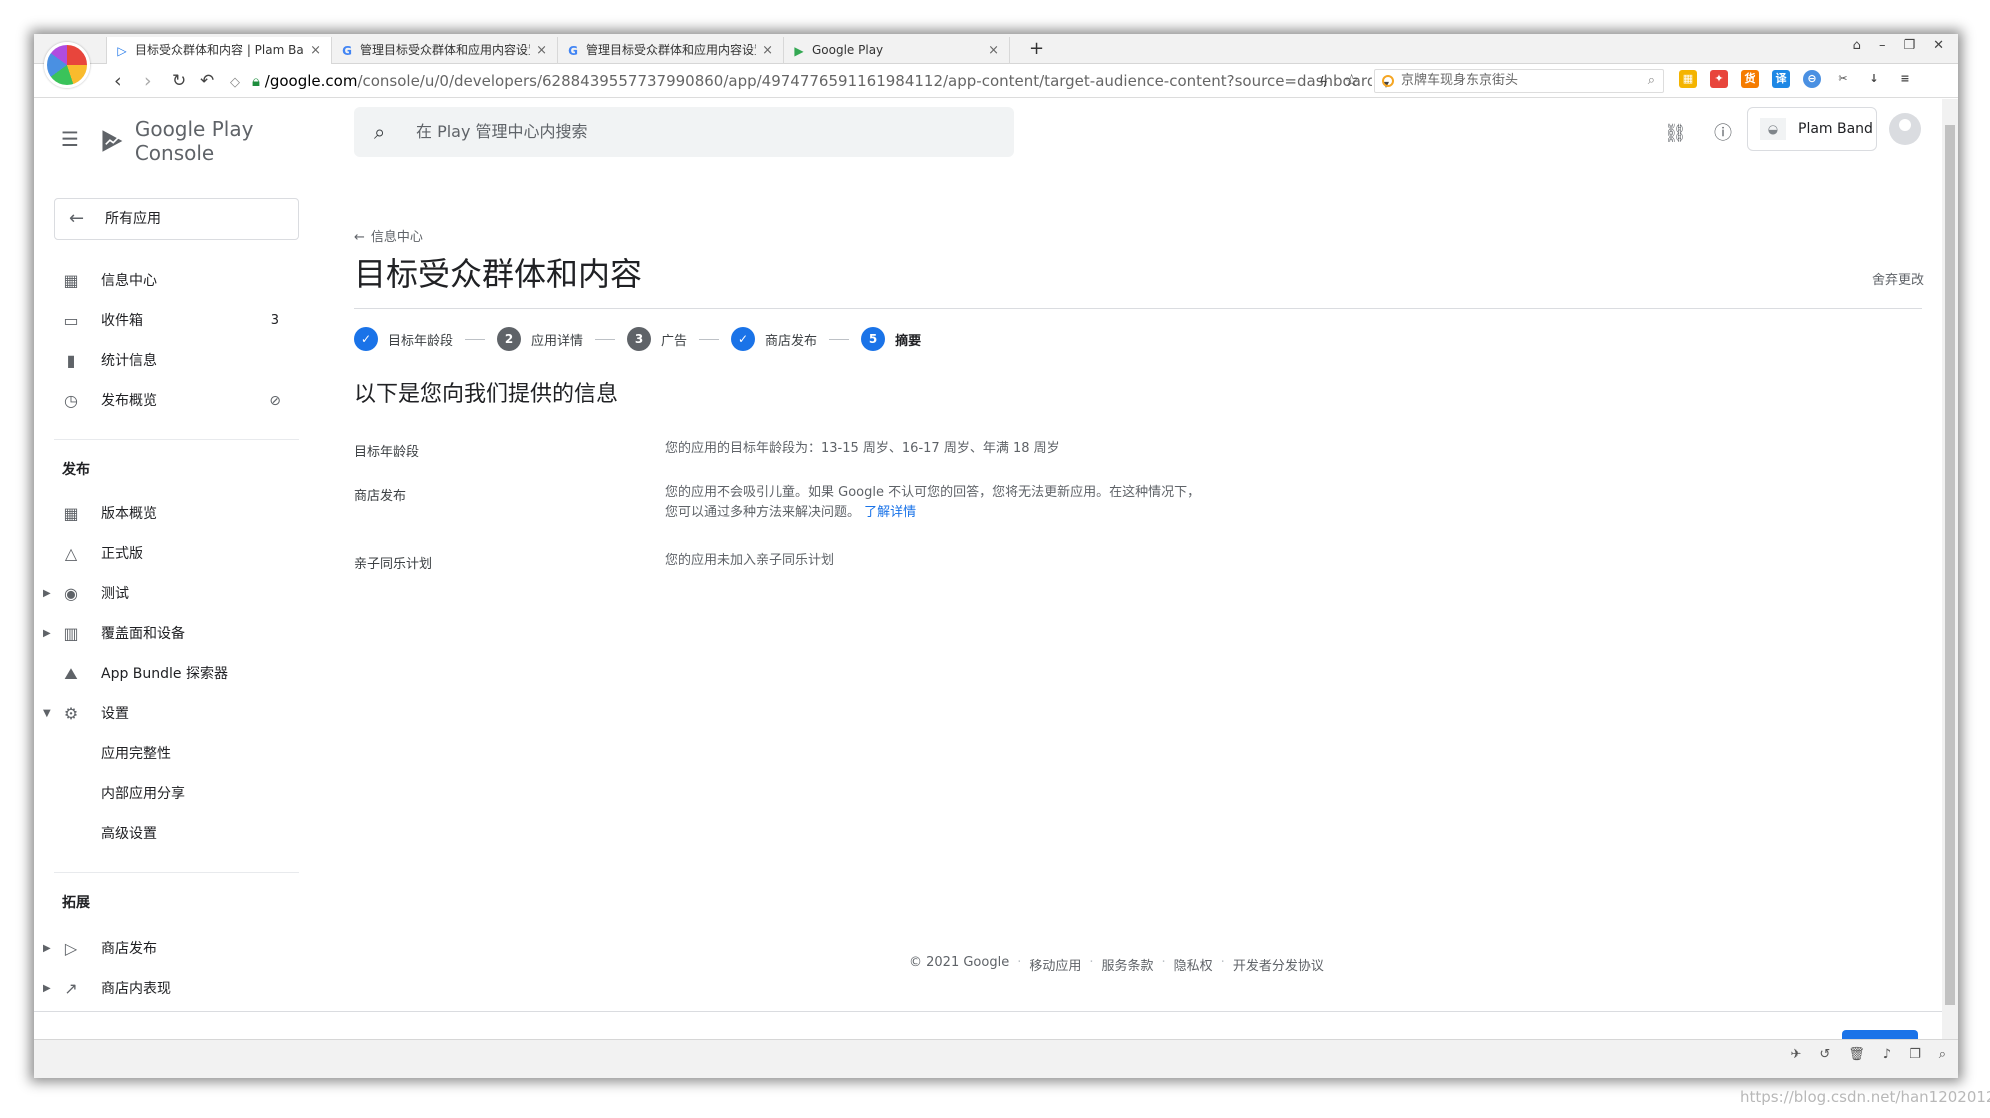 Image resolution: width=1990 pixels, height=1118 pixels. What do you see at coordinates (166, 714) in the screenshot?
I see `sidebar-item-settings: ▼ ⚙ 设置` at bounding box center [166, 714].